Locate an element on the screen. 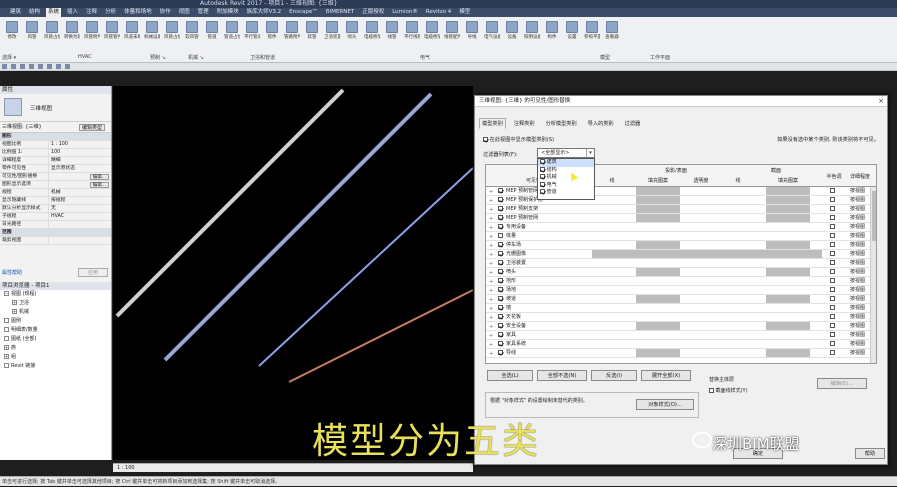 This screenshot has height=487, width=897. show-categories-row: 在此视图中显示模型类别(S) is located at coordinates (518, 139).